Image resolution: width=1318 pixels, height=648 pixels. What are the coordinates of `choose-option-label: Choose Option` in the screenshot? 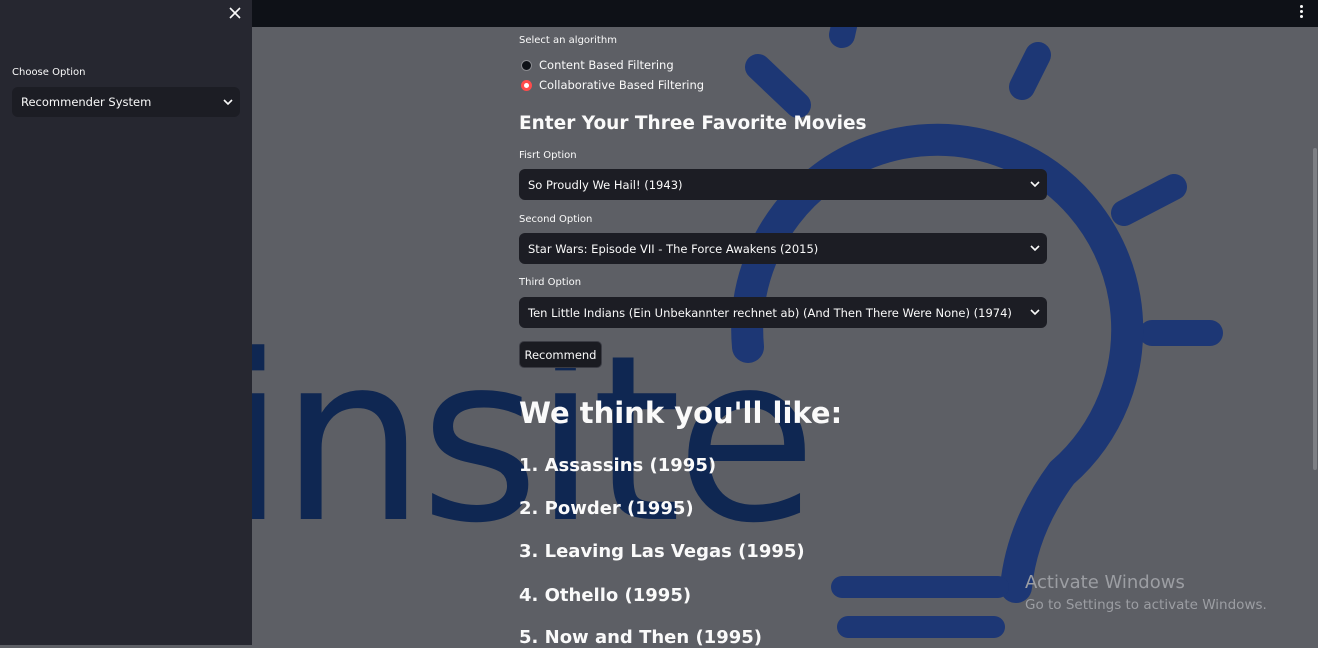 It's located at (49, 72).